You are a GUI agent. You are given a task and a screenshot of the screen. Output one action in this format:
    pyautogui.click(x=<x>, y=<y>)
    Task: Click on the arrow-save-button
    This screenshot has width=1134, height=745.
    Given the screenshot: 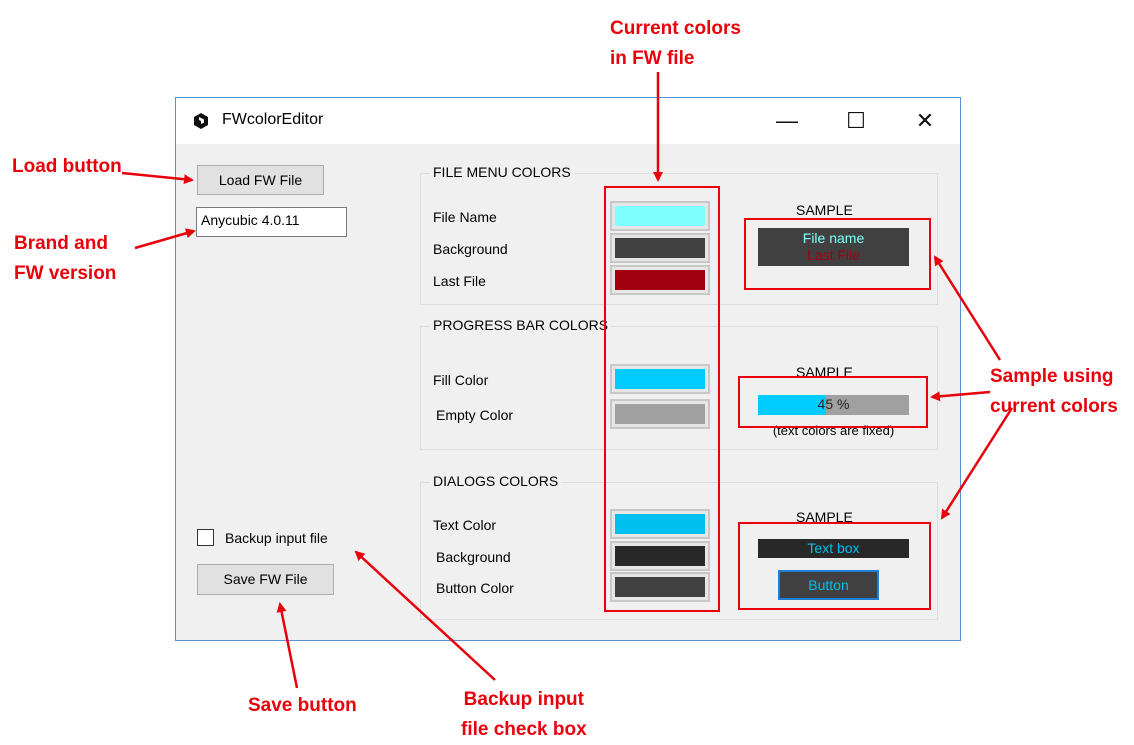 What is the action you would take?
    pyautogui.click(x=287, y=645)
    